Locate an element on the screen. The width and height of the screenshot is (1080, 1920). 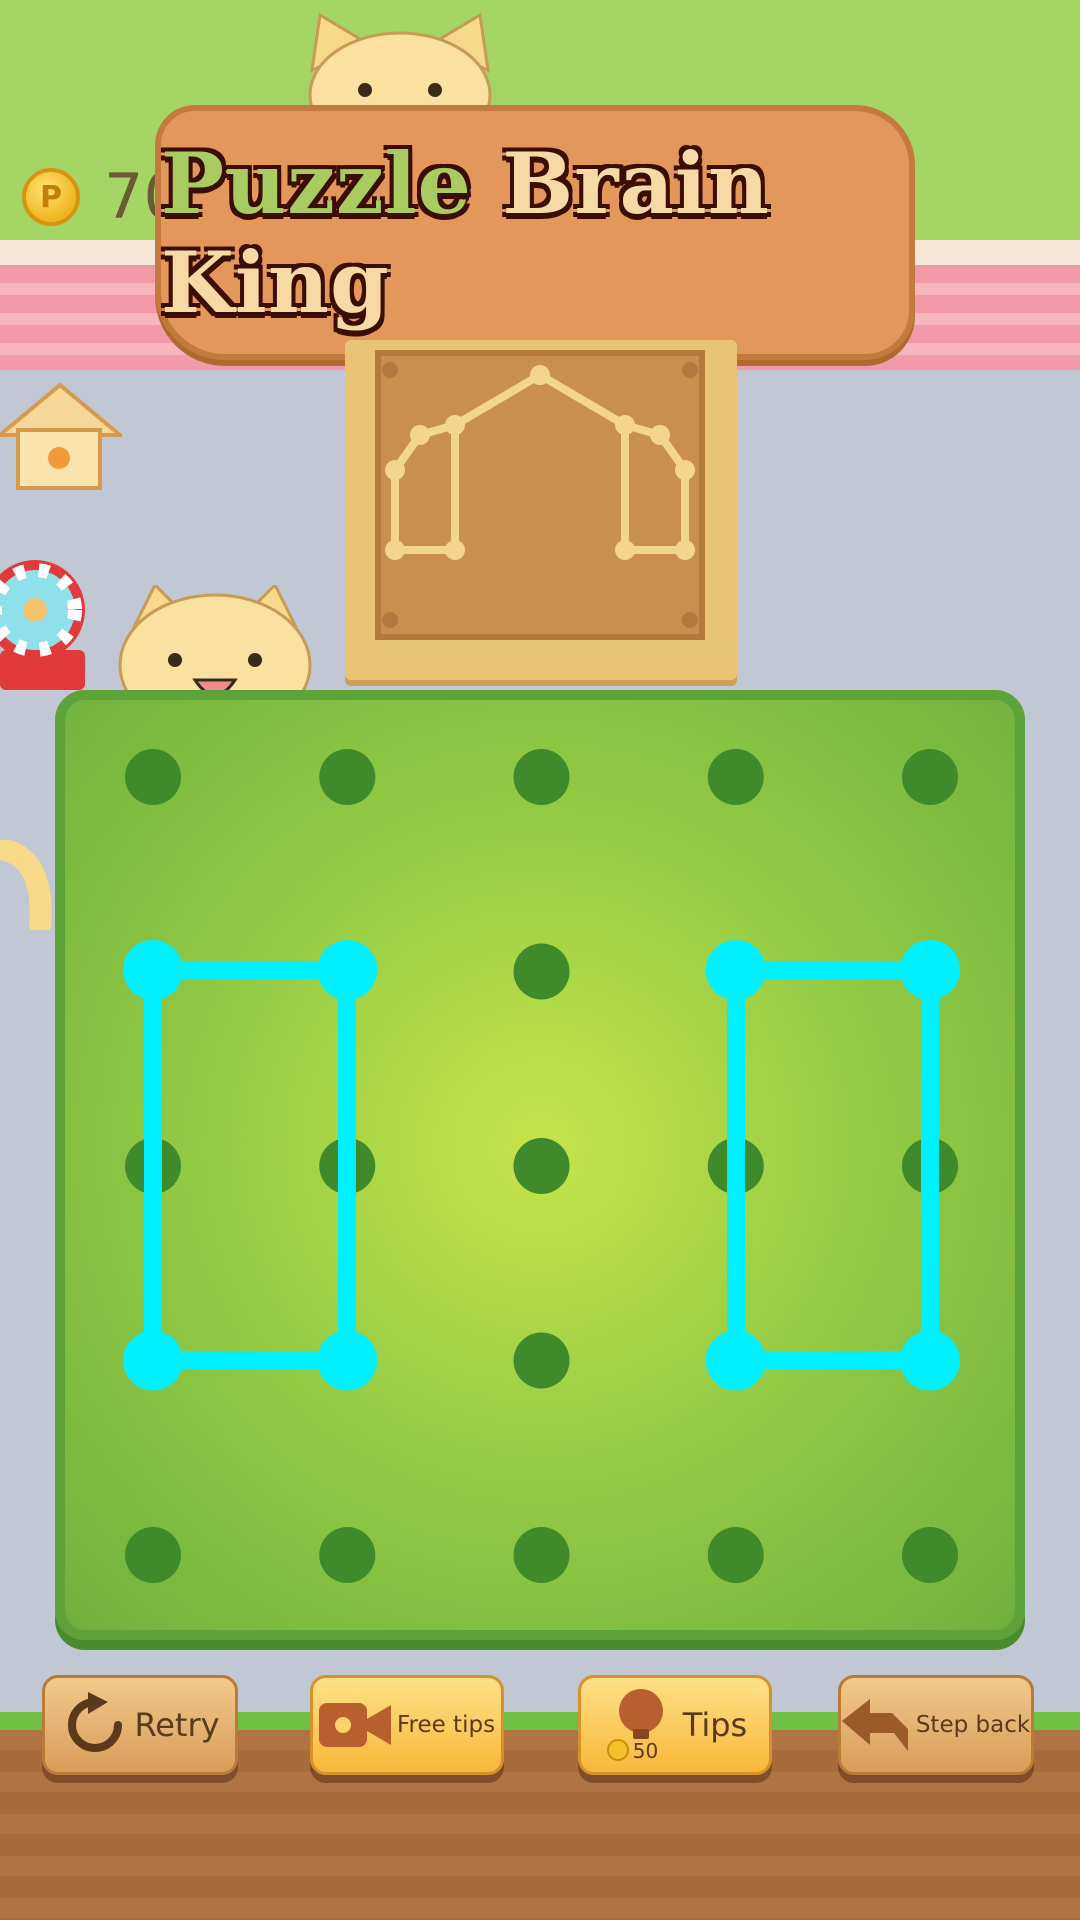
retry-label: Retry is located at coordinates (177, 1725).